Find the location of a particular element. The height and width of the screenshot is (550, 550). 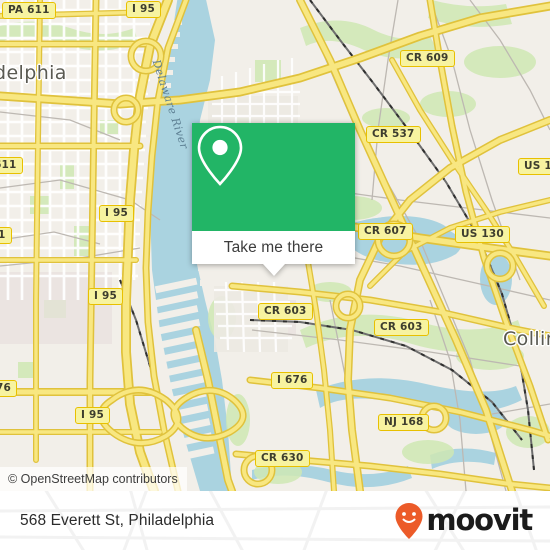

moovit-brand: moovit is located at coordinates (463, 521).